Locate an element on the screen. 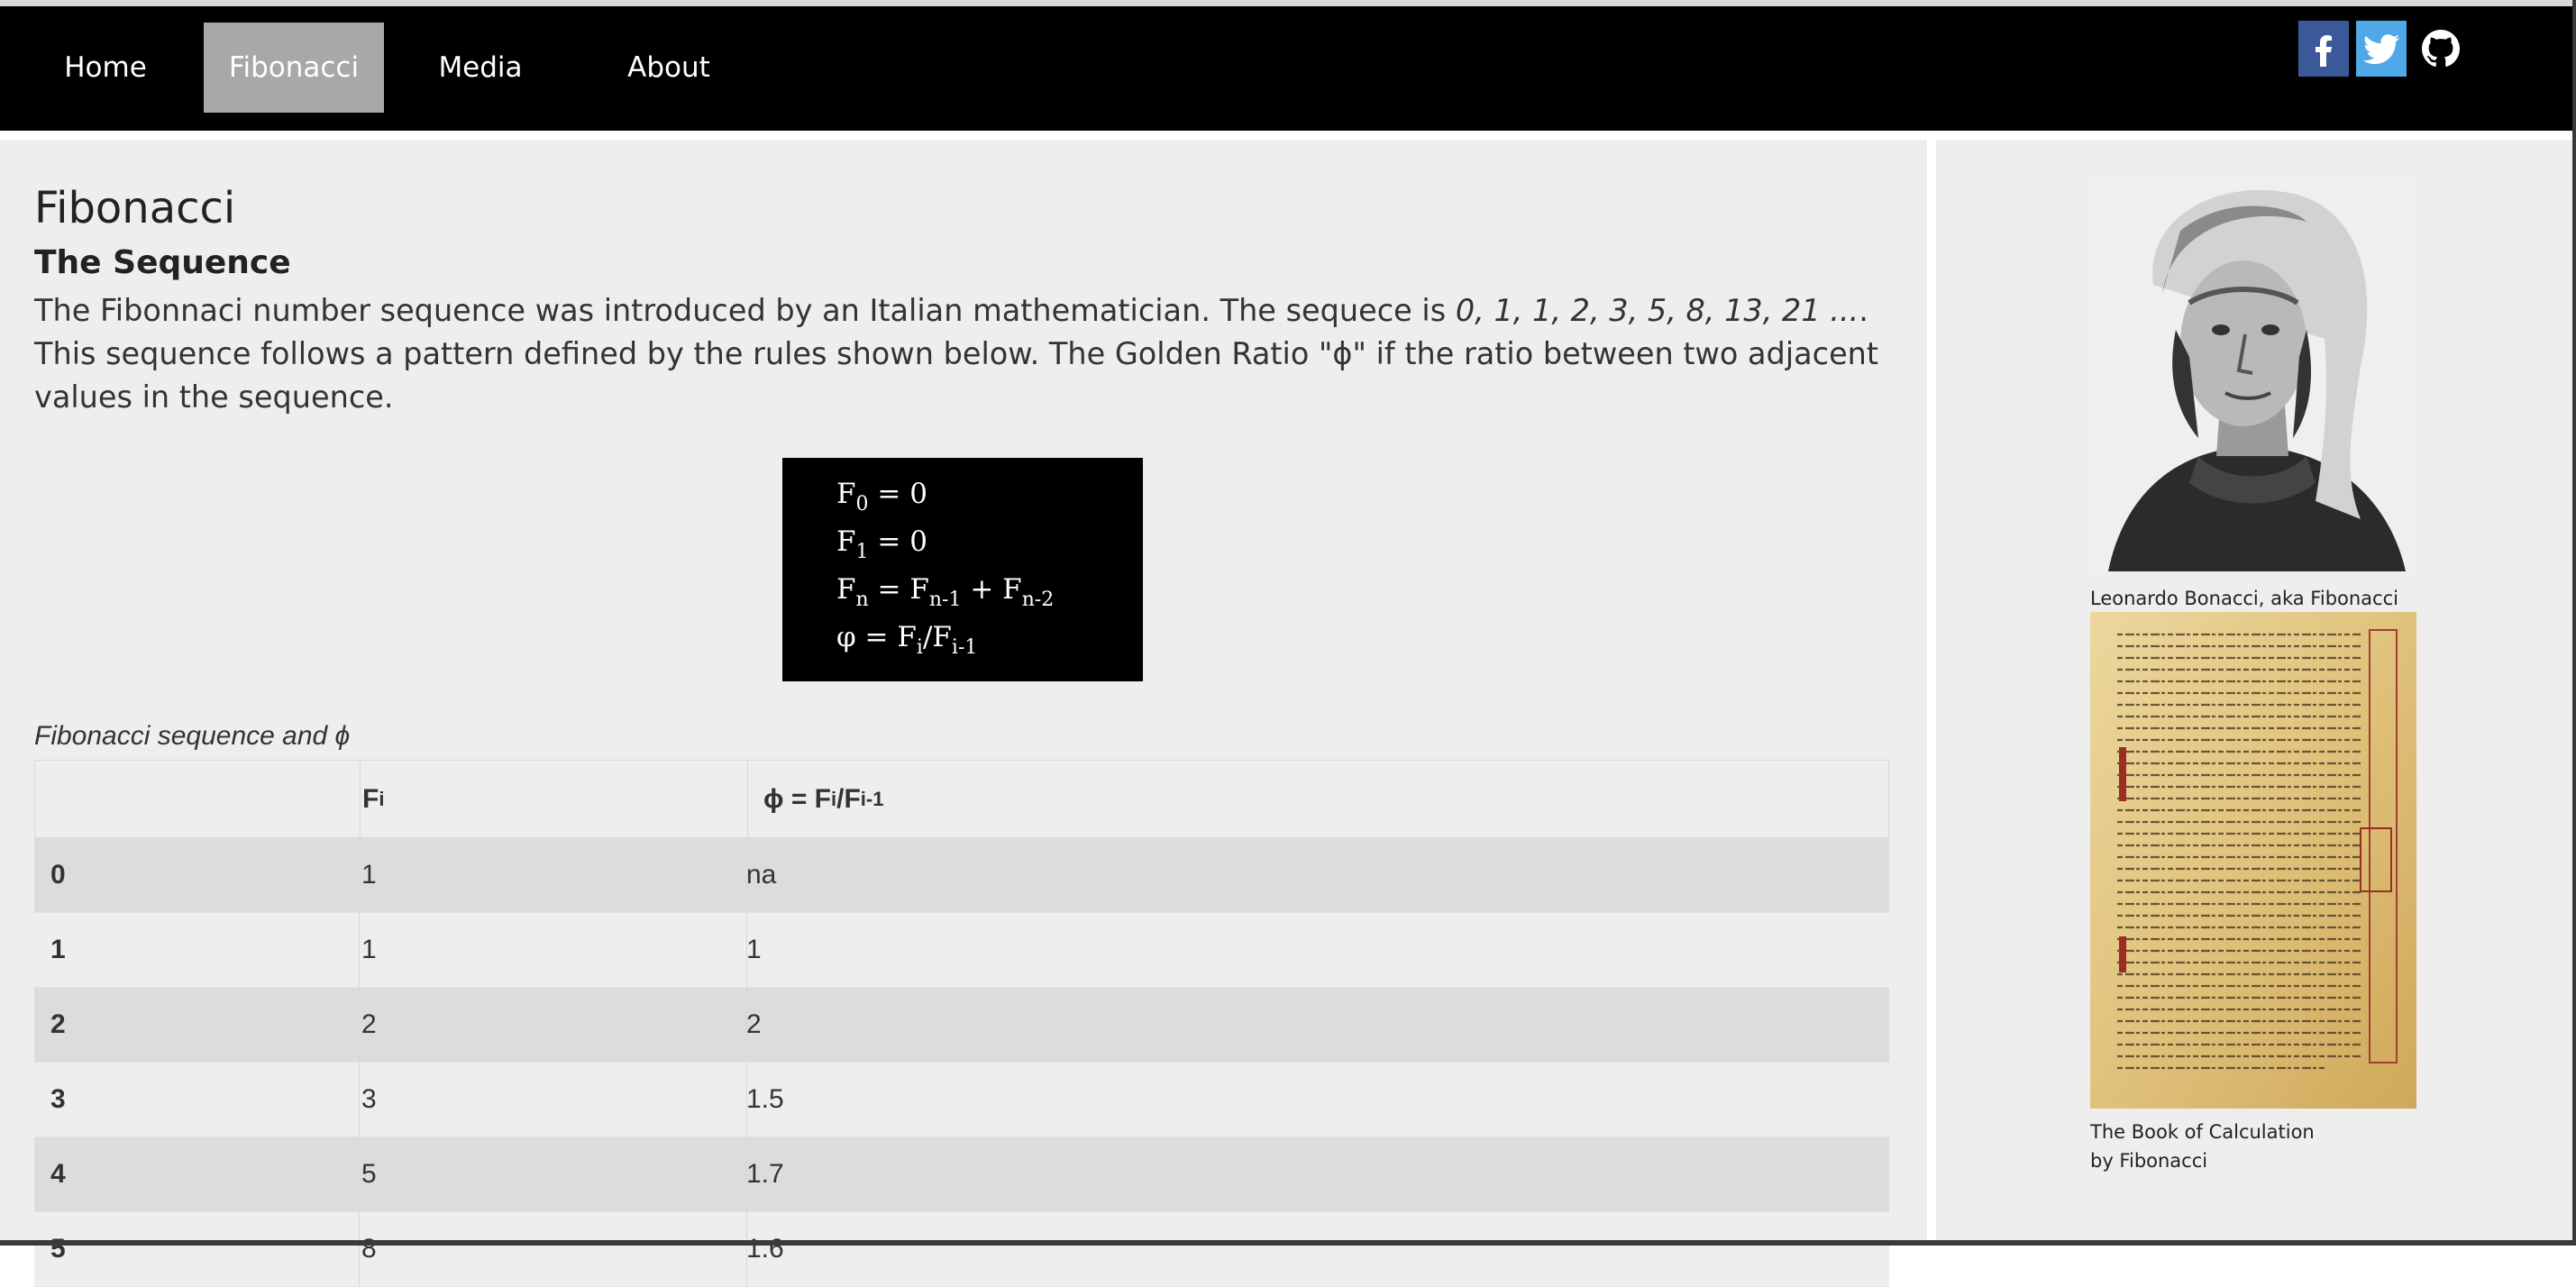  table-header-row: Fi ɸ = Fi/F i-1 is located at coordinates (961, 799).